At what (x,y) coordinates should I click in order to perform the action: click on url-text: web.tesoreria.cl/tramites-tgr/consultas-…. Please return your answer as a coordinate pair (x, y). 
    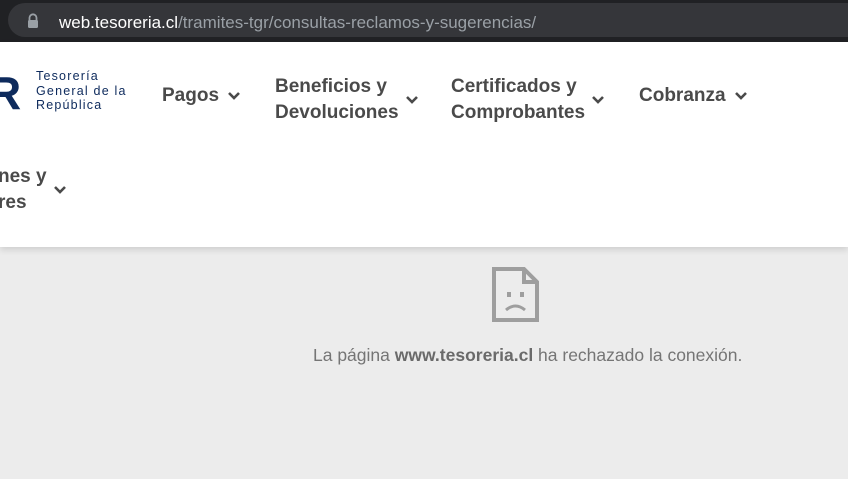
    Looking at the image, I should click on (297, 23).